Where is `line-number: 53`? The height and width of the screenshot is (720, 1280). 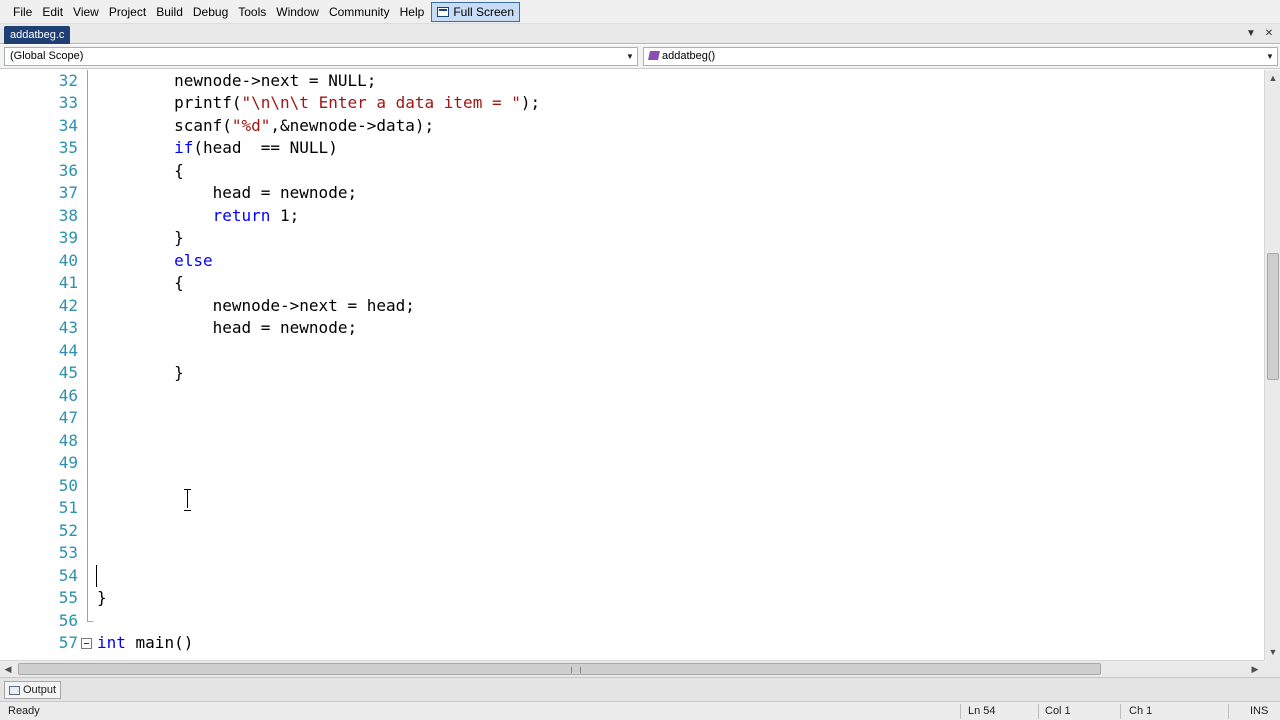
line-number: 53 is located at coordinates (68, 552).